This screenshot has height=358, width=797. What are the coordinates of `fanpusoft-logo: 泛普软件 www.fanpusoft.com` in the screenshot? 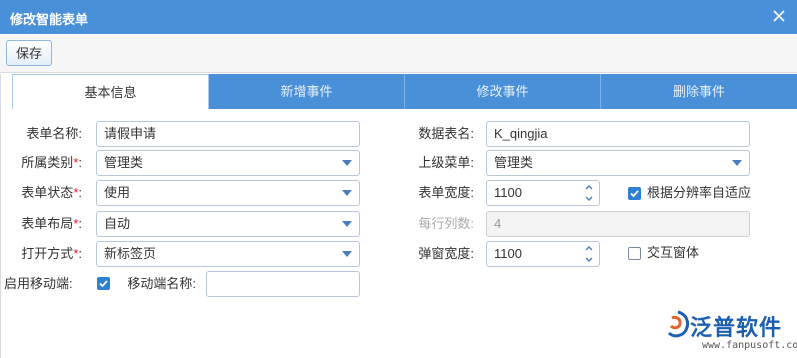 It's located at (729, 332).